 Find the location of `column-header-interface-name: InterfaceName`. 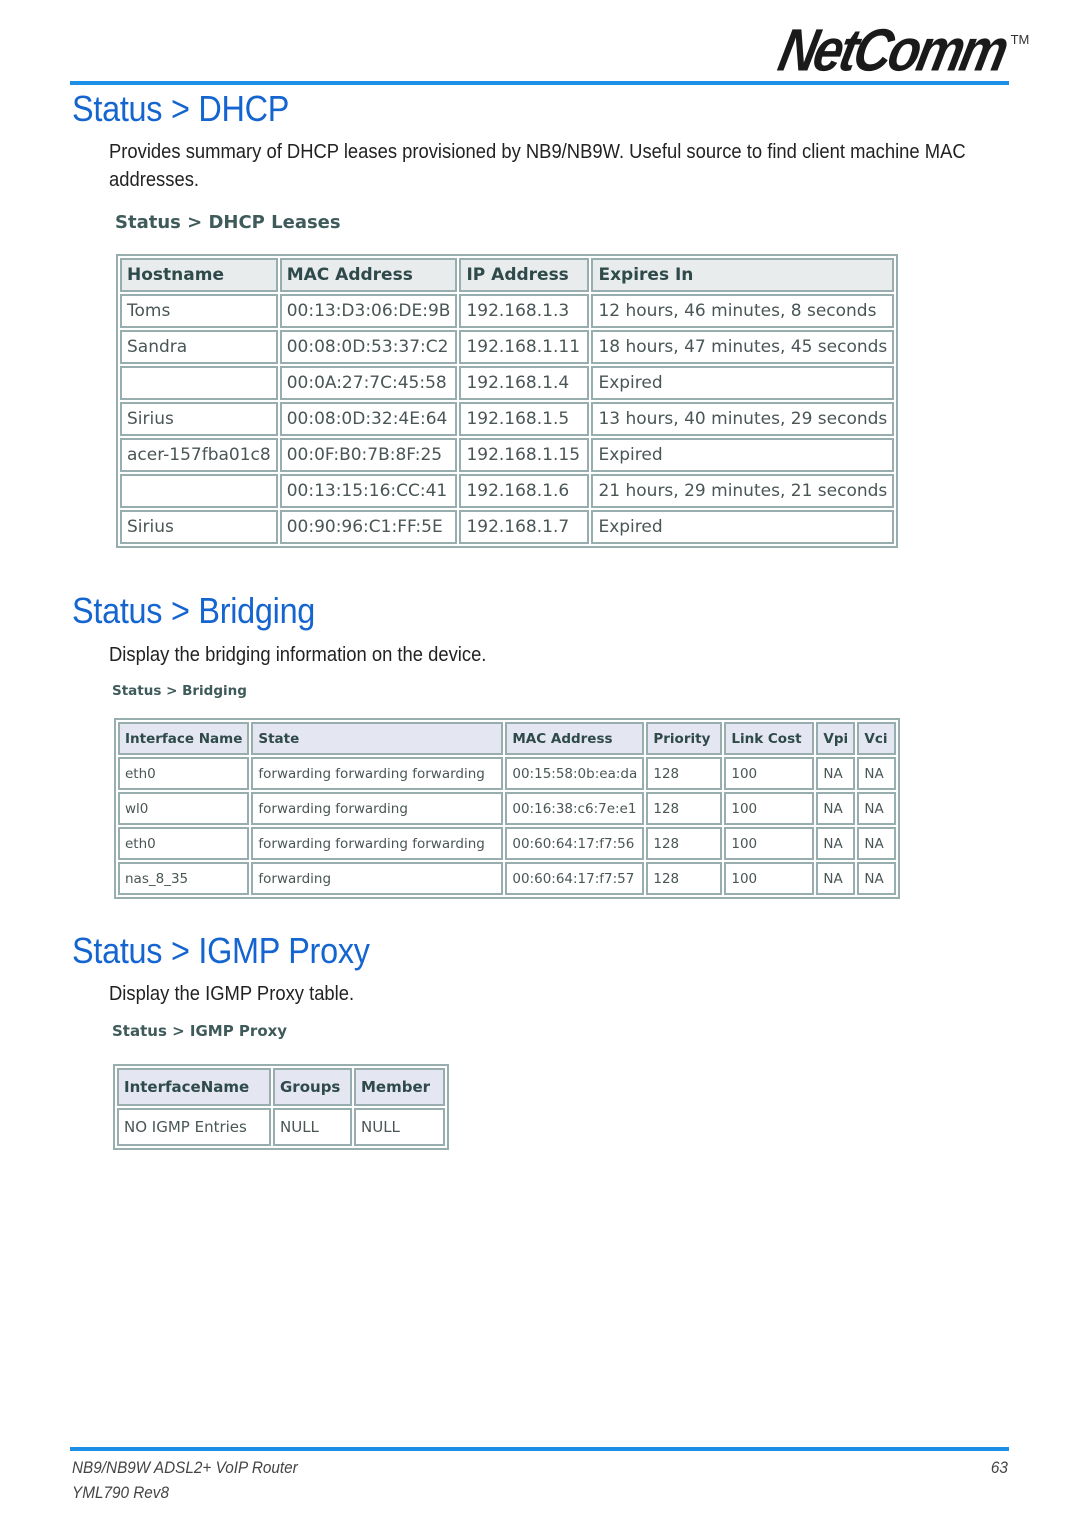

column-header-interface-name: InterfaceName is located at coordinates (194, 1087).